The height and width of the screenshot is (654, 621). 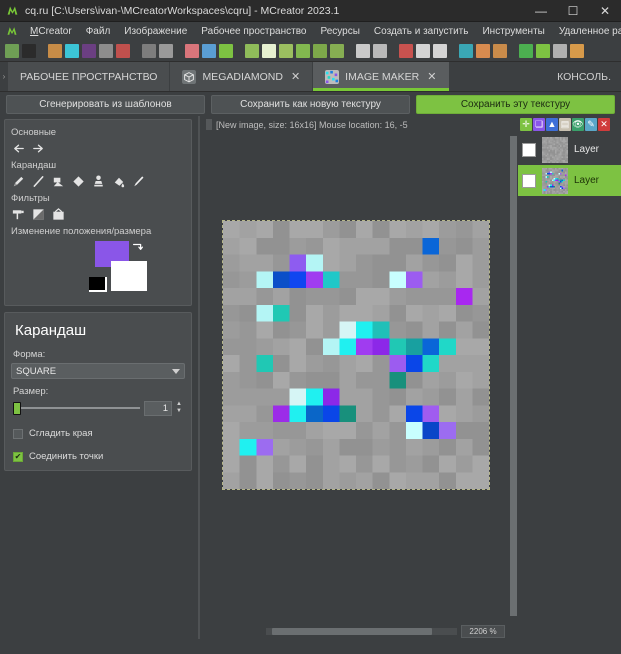 I want to click on menu-item-image: Изображение, so click(x=155, y=31).